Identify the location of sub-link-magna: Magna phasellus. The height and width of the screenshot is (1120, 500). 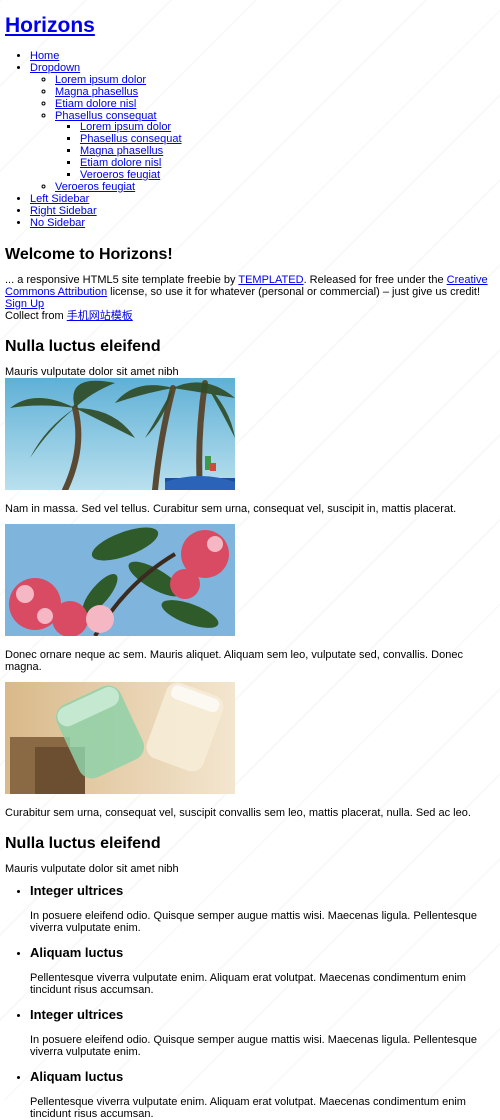
(121, 151).